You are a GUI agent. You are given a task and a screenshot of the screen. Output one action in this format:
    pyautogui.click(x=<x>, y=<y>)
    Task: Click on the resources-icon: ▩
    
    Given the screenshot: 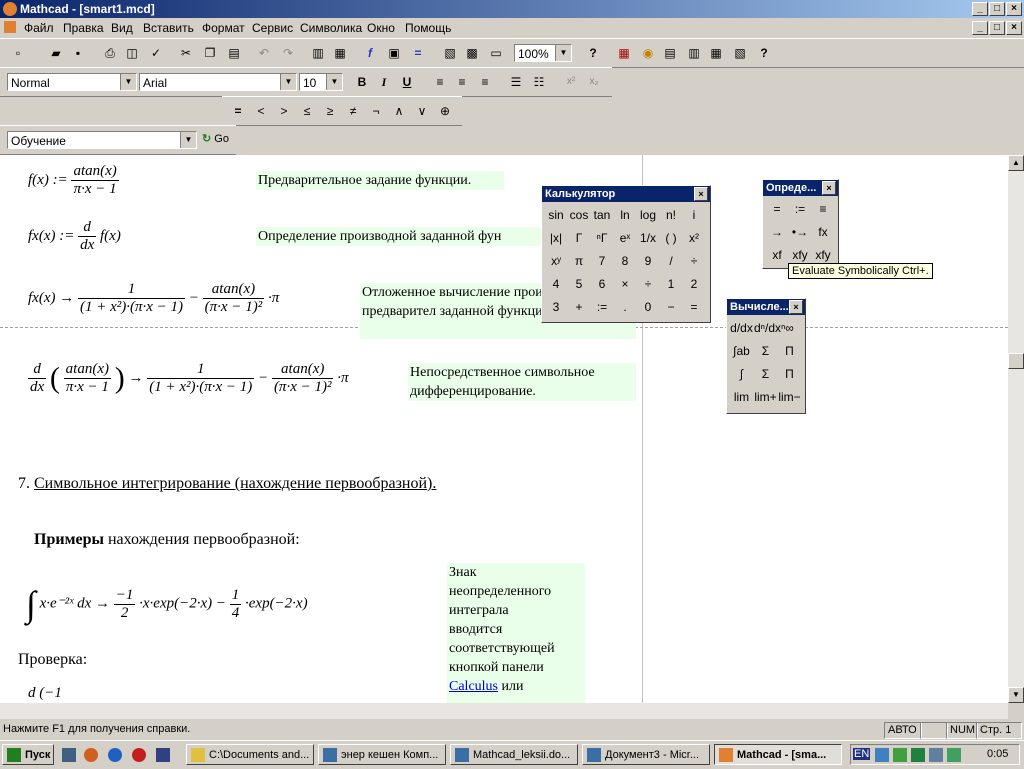 What is the action you would take?
    pyautogui.click(x=472, y=53)
    